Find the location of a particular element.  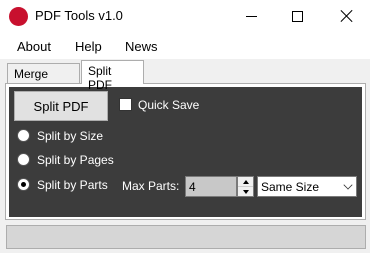

split-by-size-label: Split by Size is located at coordinates (70, 136).